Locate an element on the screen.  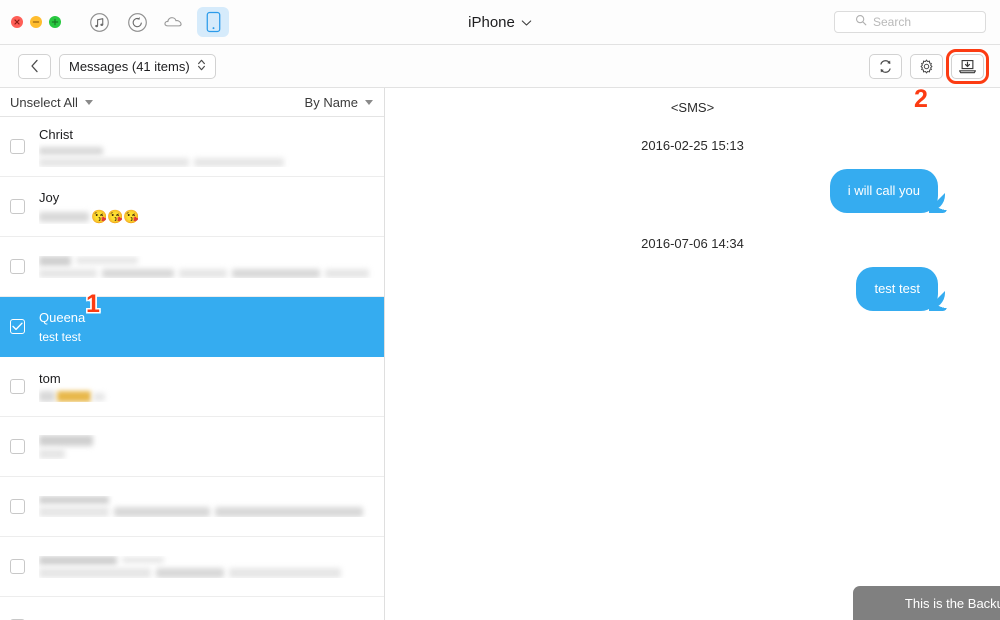
message-type-label: <SMS> is located at coordinates (692, 107).